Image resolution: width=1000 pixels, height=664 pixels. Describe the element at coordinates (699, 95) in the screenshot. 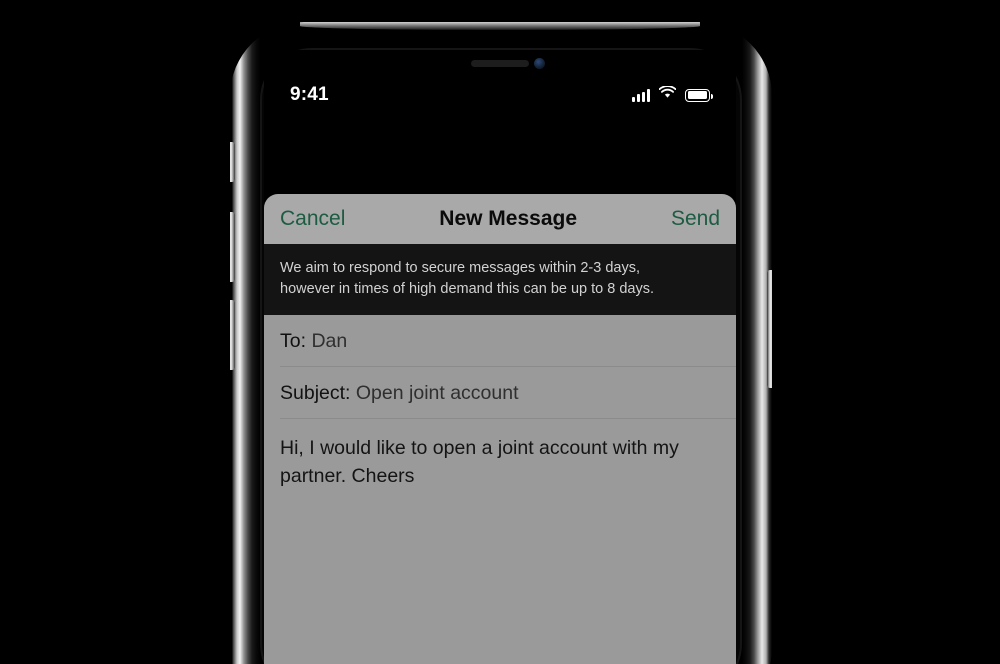

I see `battery-full-icon` at that location.